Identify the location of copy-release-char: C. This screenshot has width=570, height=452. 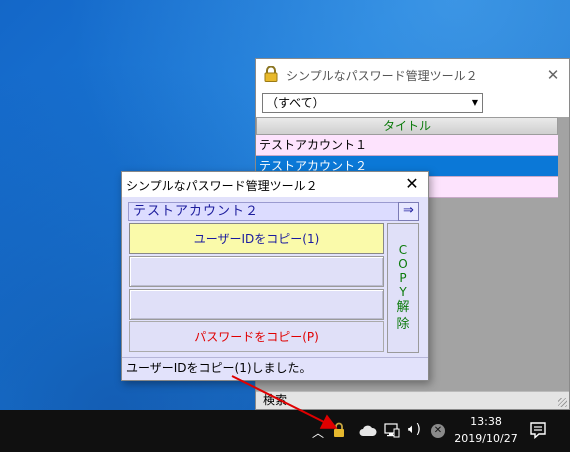
(403, 250).